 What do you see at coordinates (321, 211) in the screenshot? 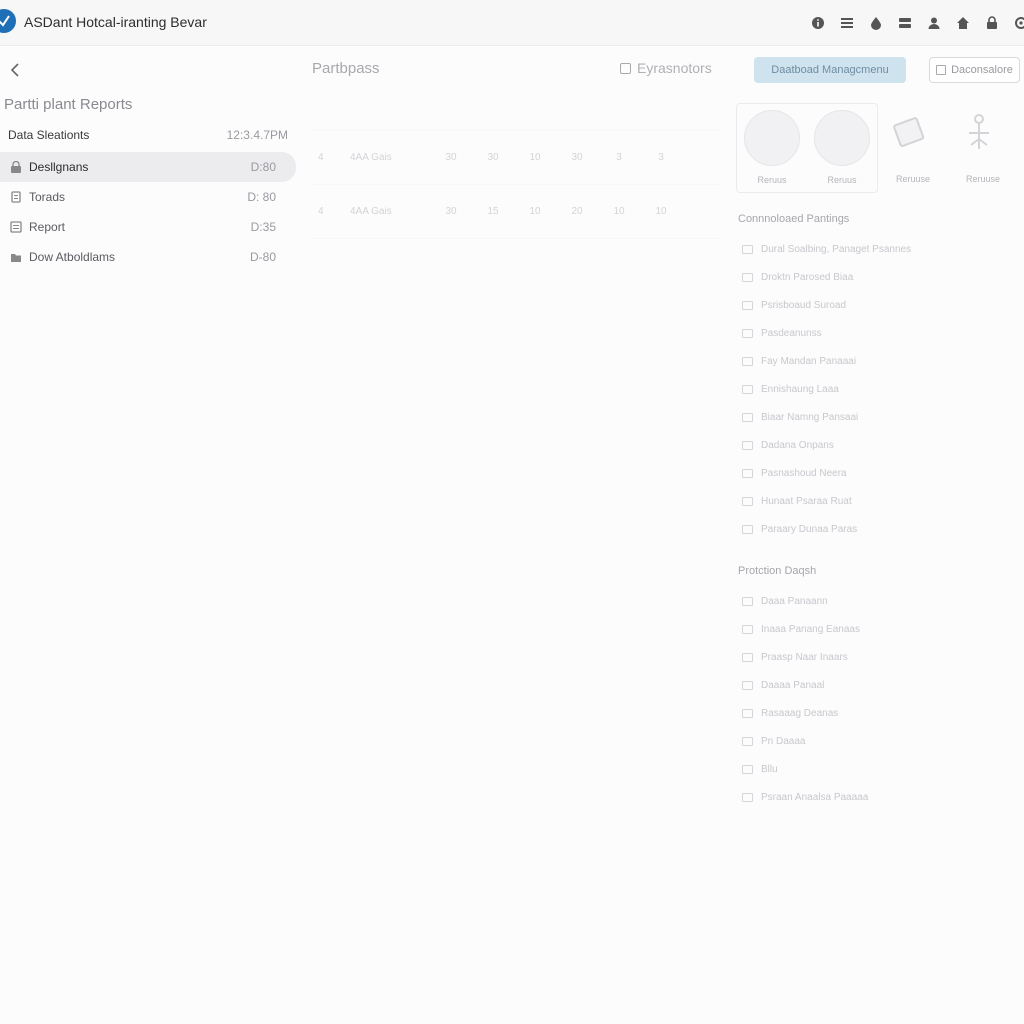
I see `table-cell: 4` at bounding box center [321, 211].